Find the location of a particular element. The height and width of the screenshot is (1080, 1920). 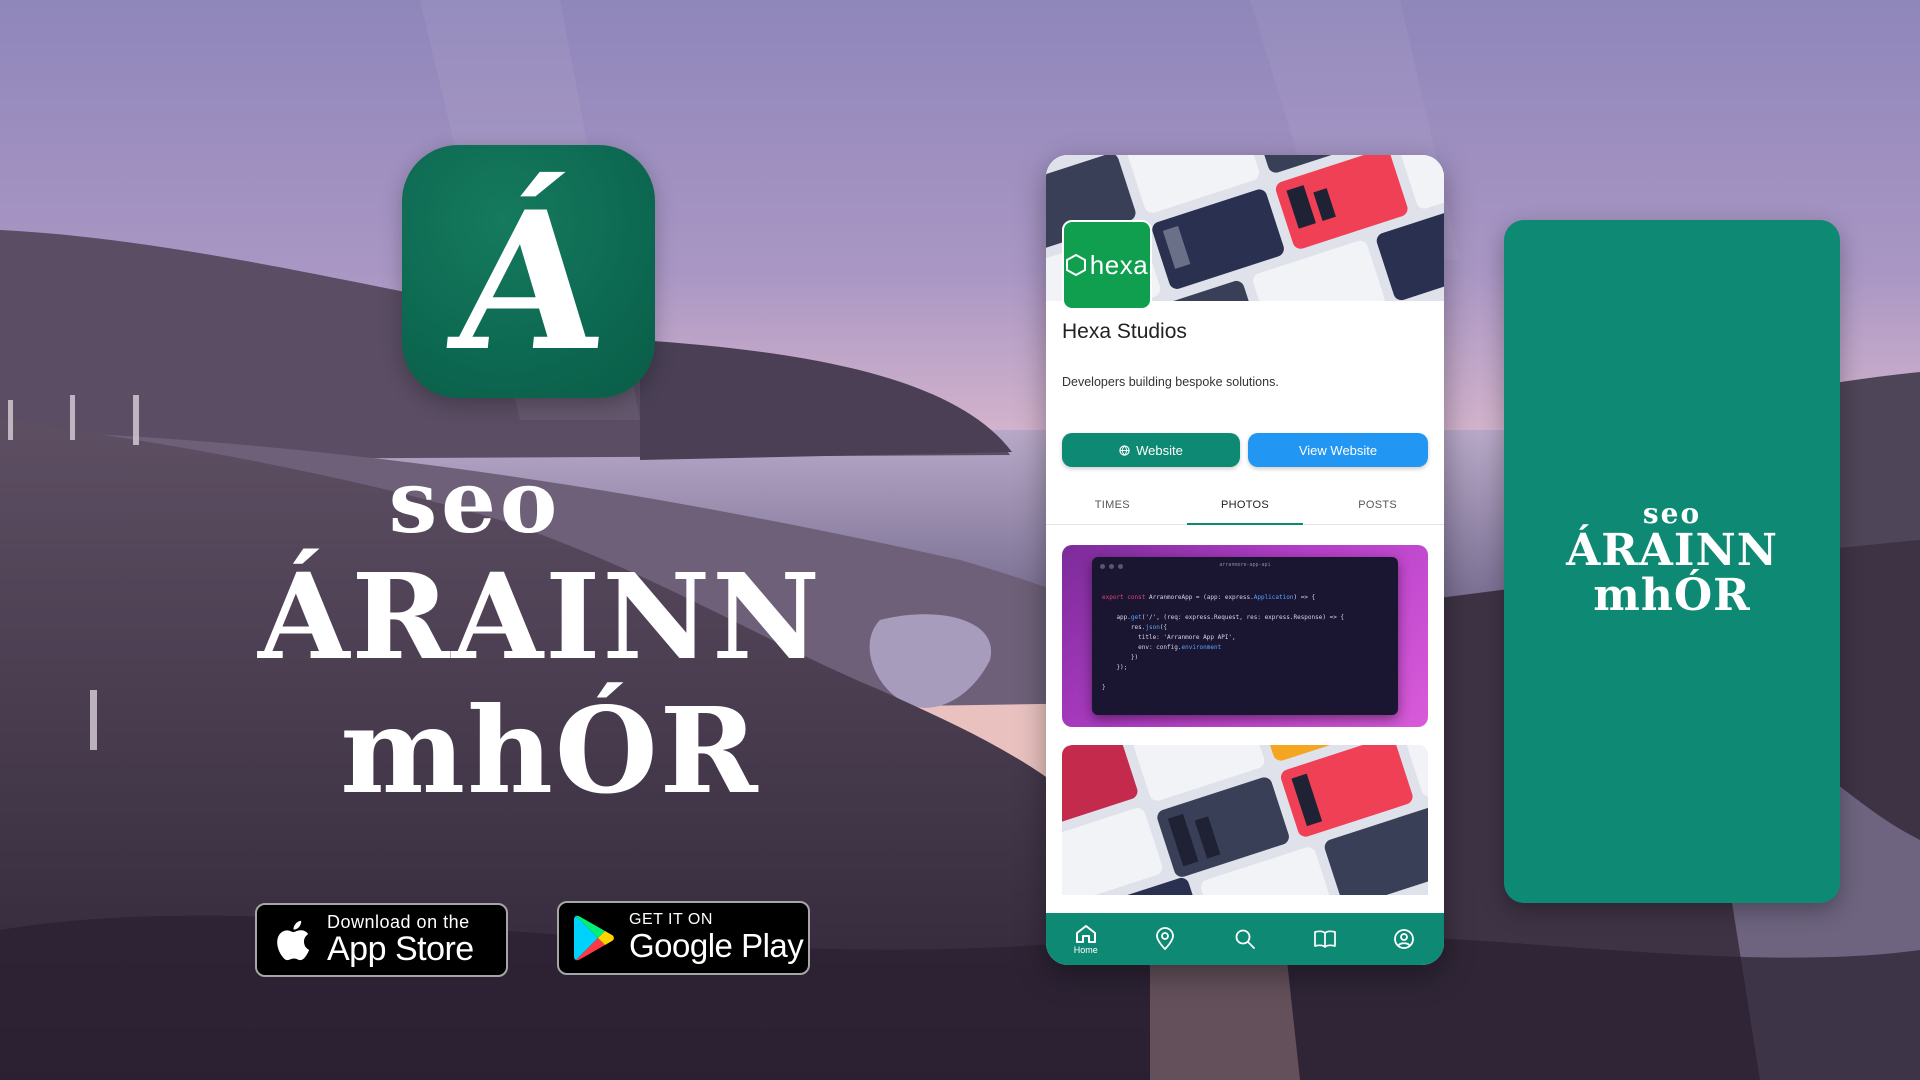

tab-posts: POSTS is located at coordinates (1377, 504).